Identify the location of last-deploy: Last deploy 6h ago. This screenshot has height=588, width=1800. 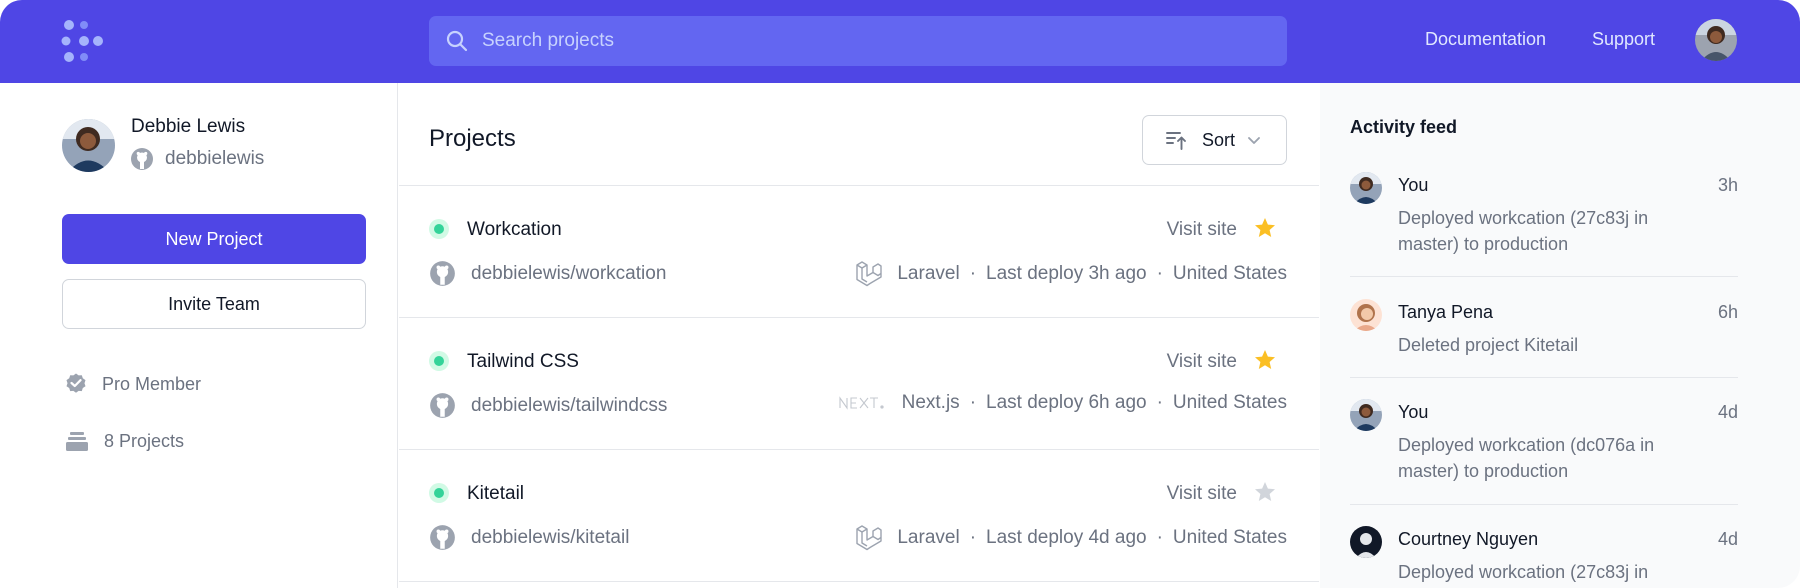
(1066, 402).